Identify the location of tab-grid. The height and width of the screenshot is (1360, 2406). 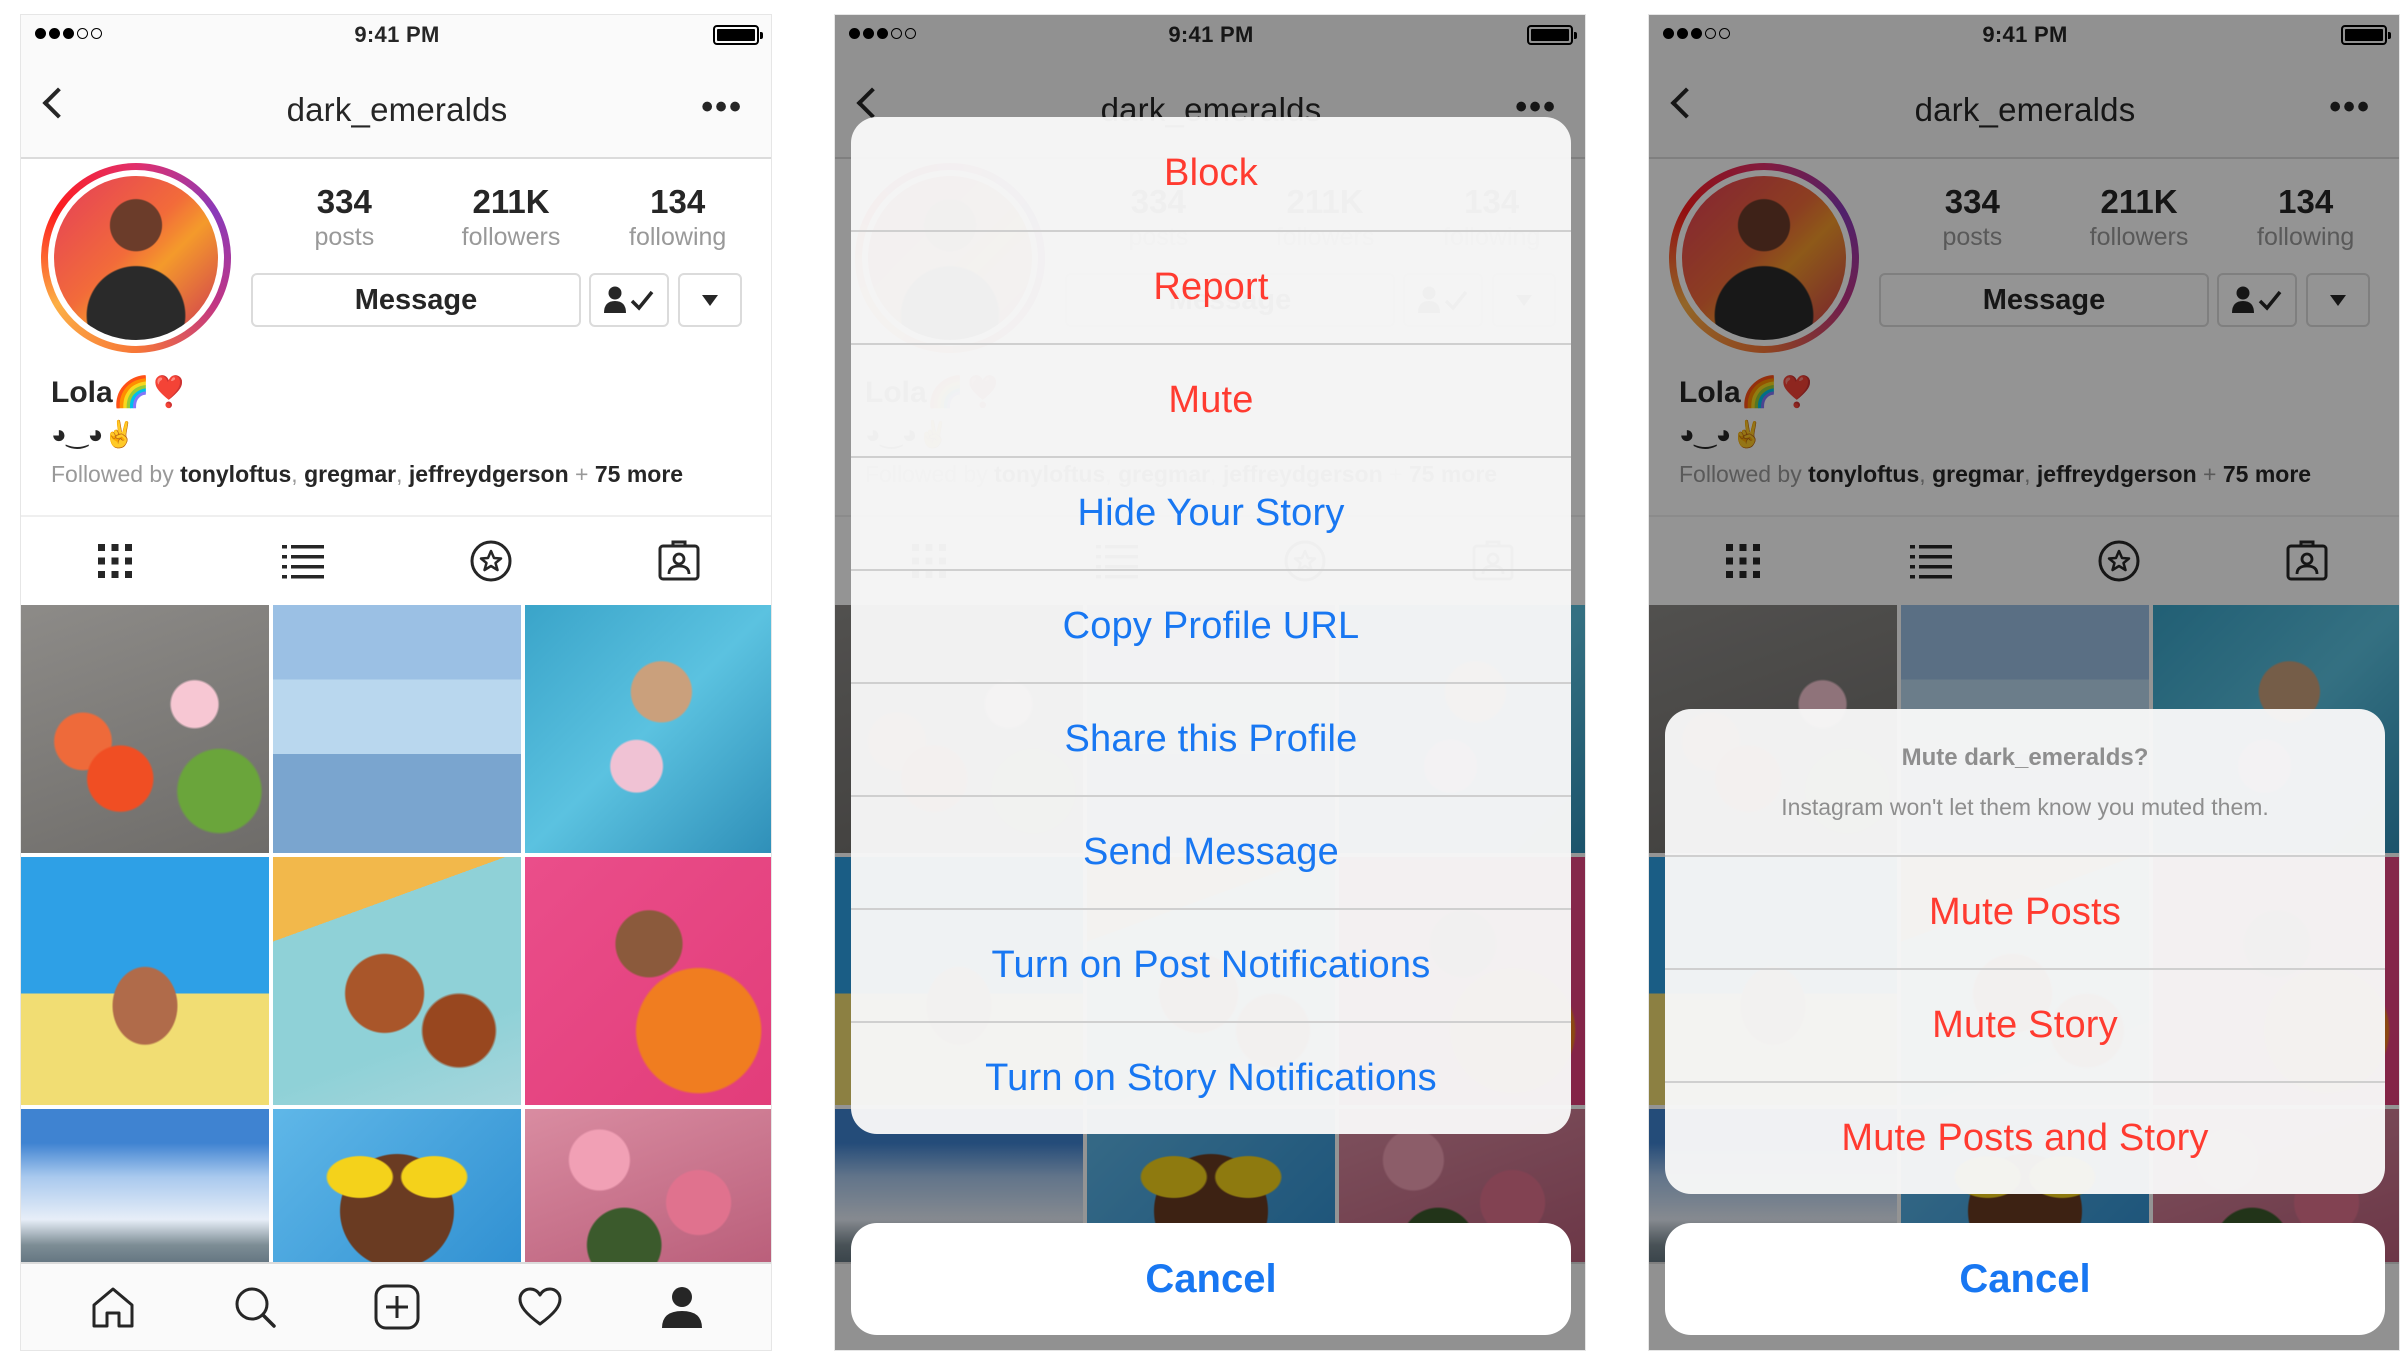
(115, 561).